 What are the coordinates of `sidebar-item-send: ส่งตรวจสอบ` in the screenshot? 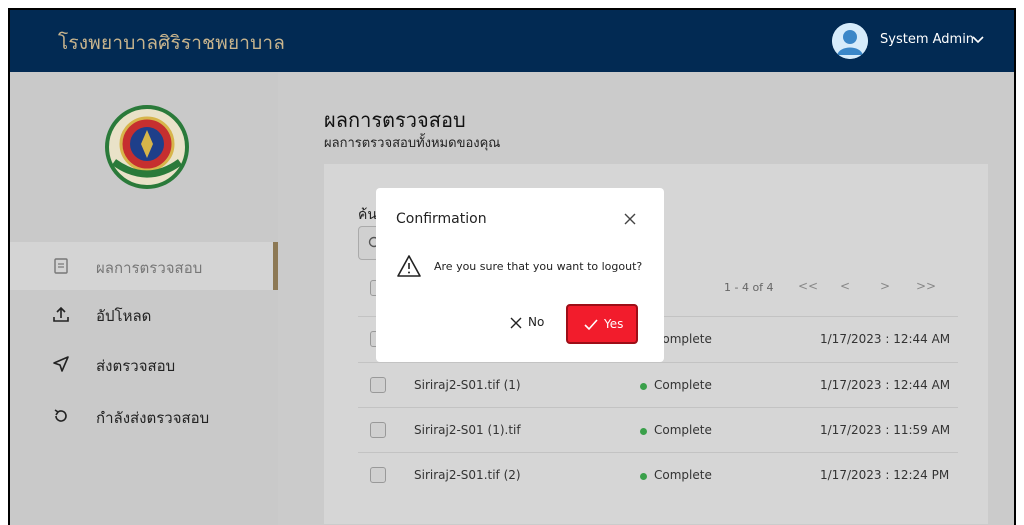 It's located at (144, 364).